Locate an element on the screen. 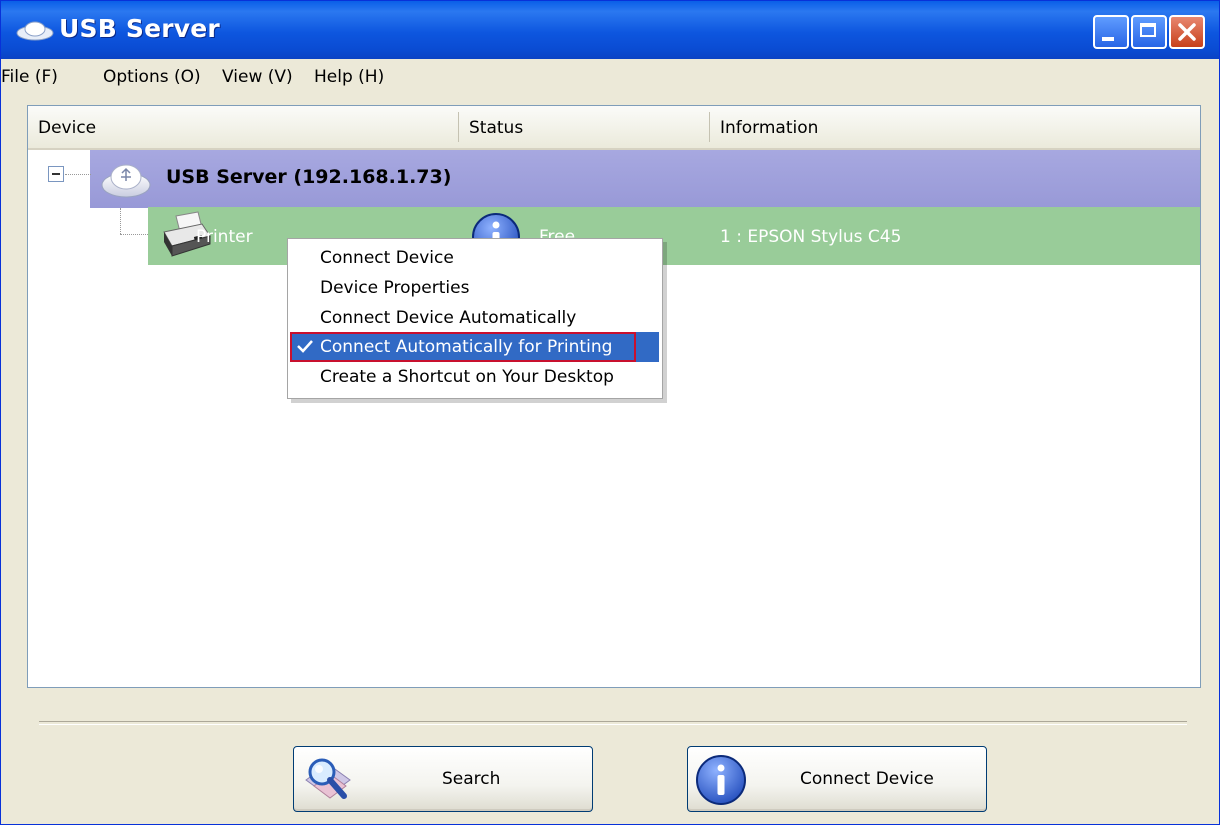  search-icon is located at coordinates (328, 778).